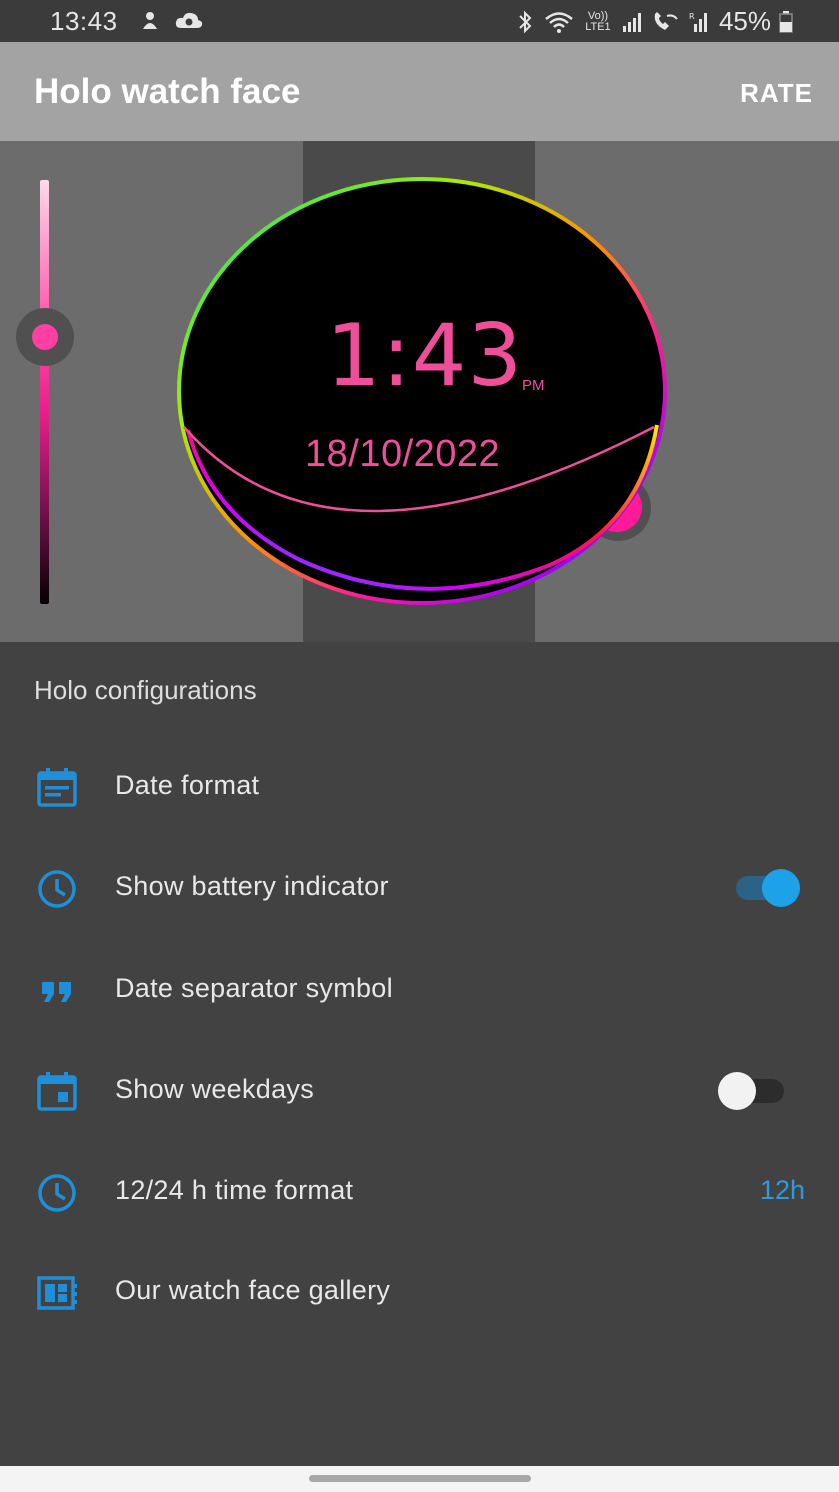  Describe the element at coordinates (744, 21) in the screenshot. I see `battery-percent: 45%` at that location.